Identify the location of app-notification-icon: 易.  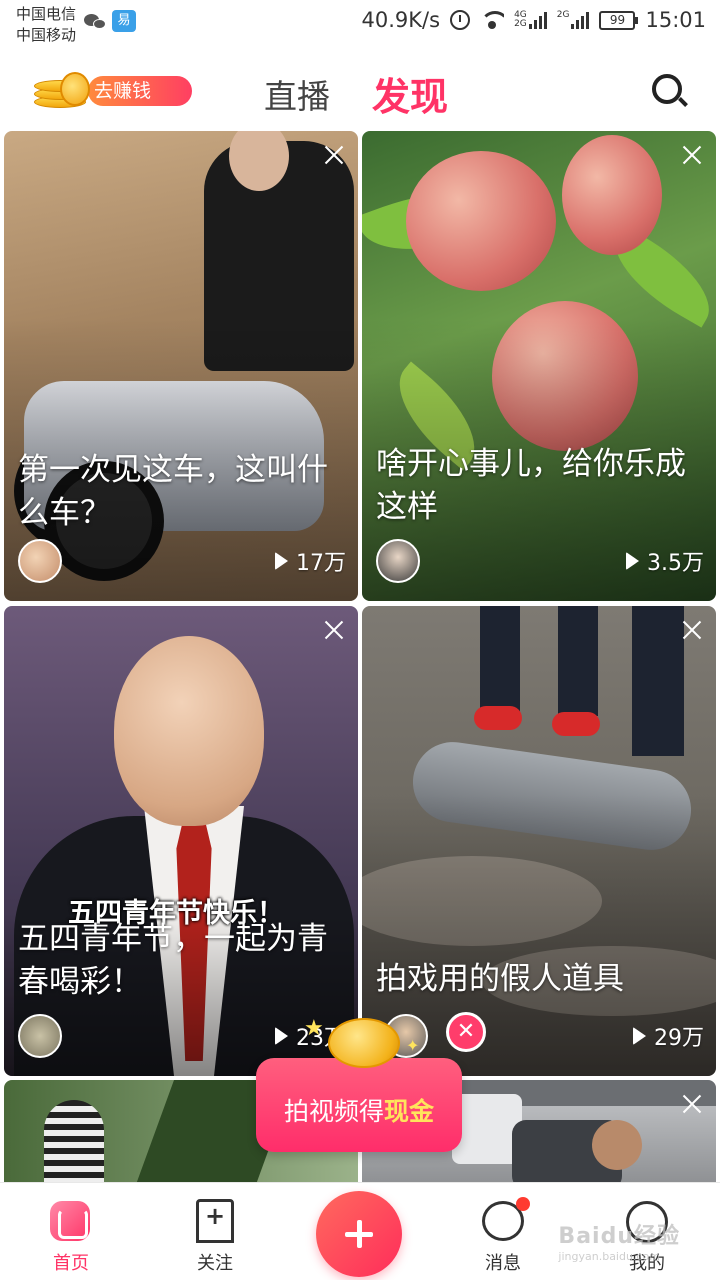
(124, 21).